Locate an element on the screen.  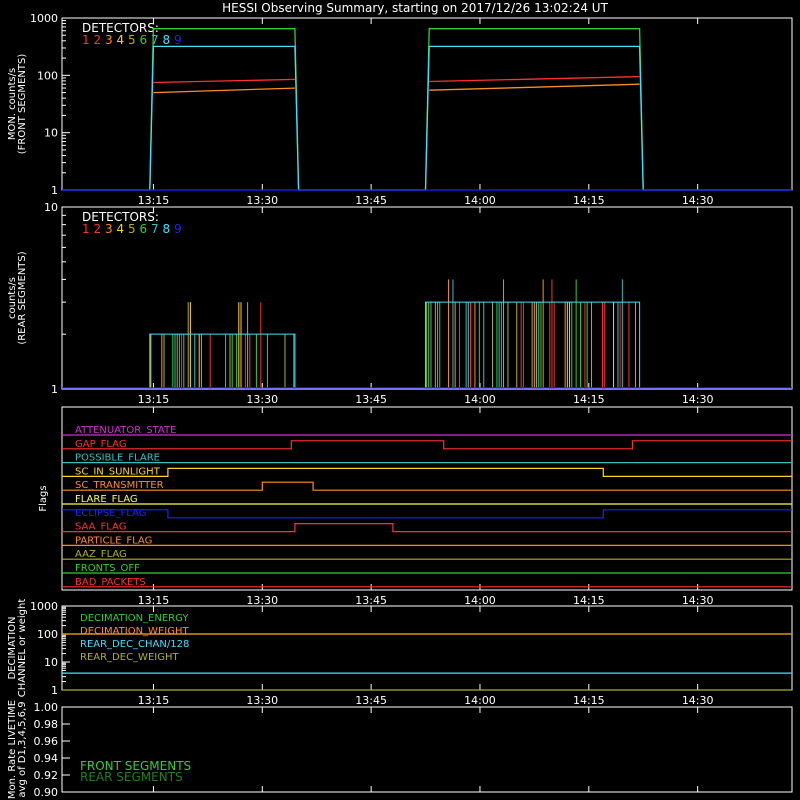
flag-label-bad-packets: BAD_PACKETS is located at coordinates (110, 582).